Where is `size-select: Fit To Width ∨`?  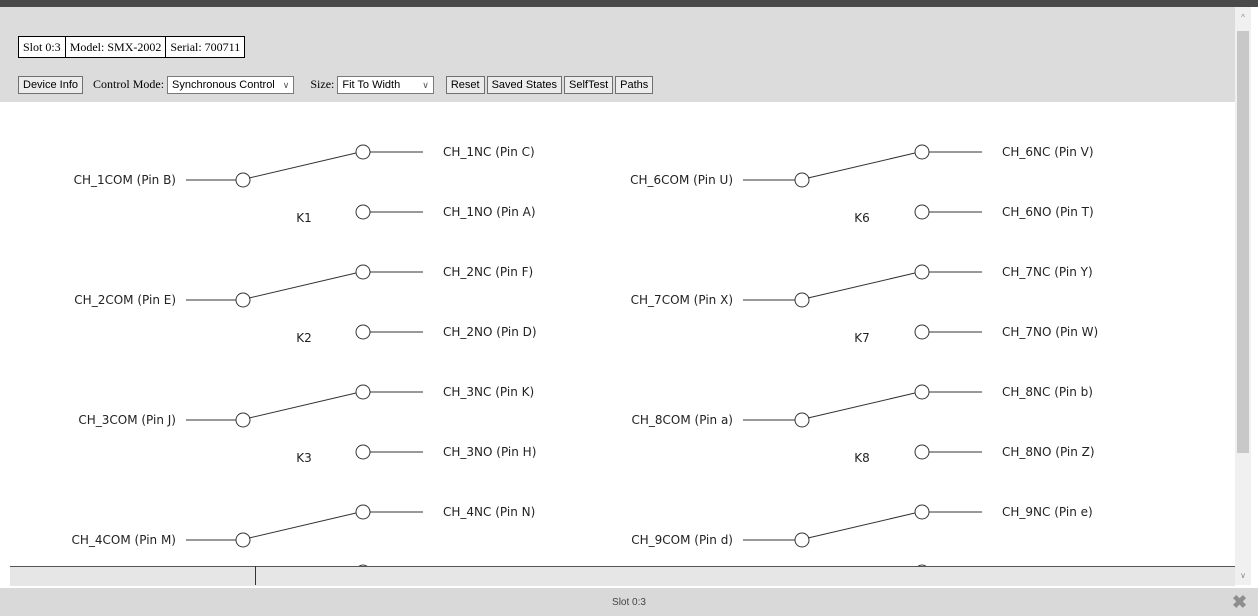
size-select: Fit To Width ∨ is located at coordinates (385, 84).